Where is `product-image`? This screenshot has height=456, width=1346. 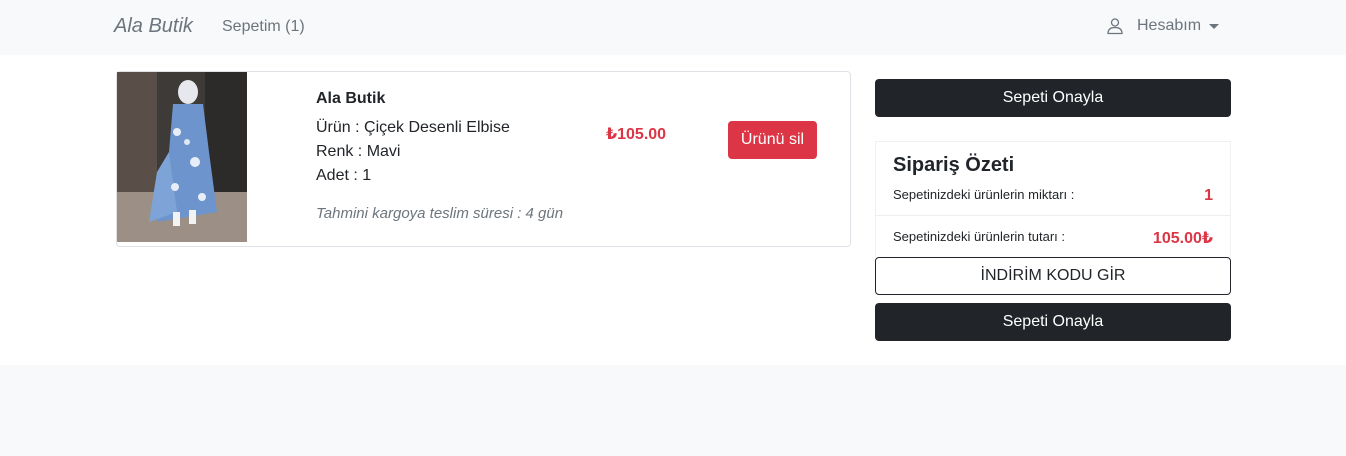
product-image is located at coordinates (182, 157).